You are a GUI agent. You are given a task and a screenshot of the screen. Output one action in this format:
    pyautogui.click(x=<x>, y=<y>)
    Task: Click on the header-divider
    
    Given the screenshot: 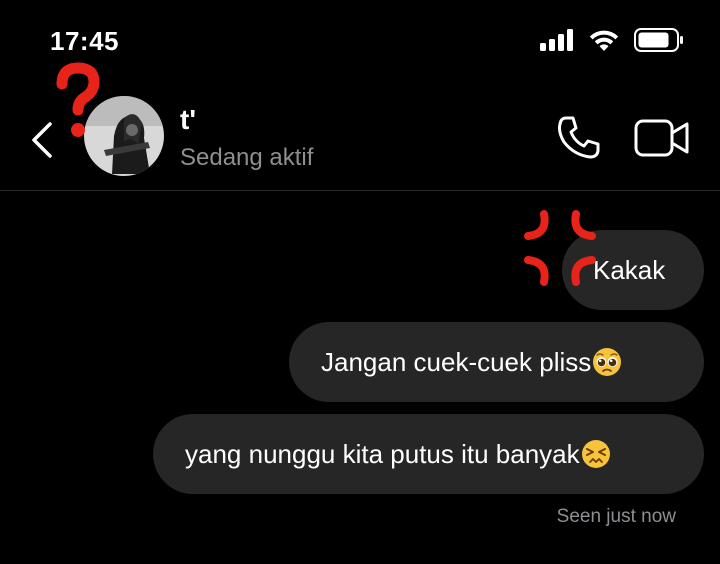 What is the action you would take?
    pyautogui.click(x=360, y=190)
    